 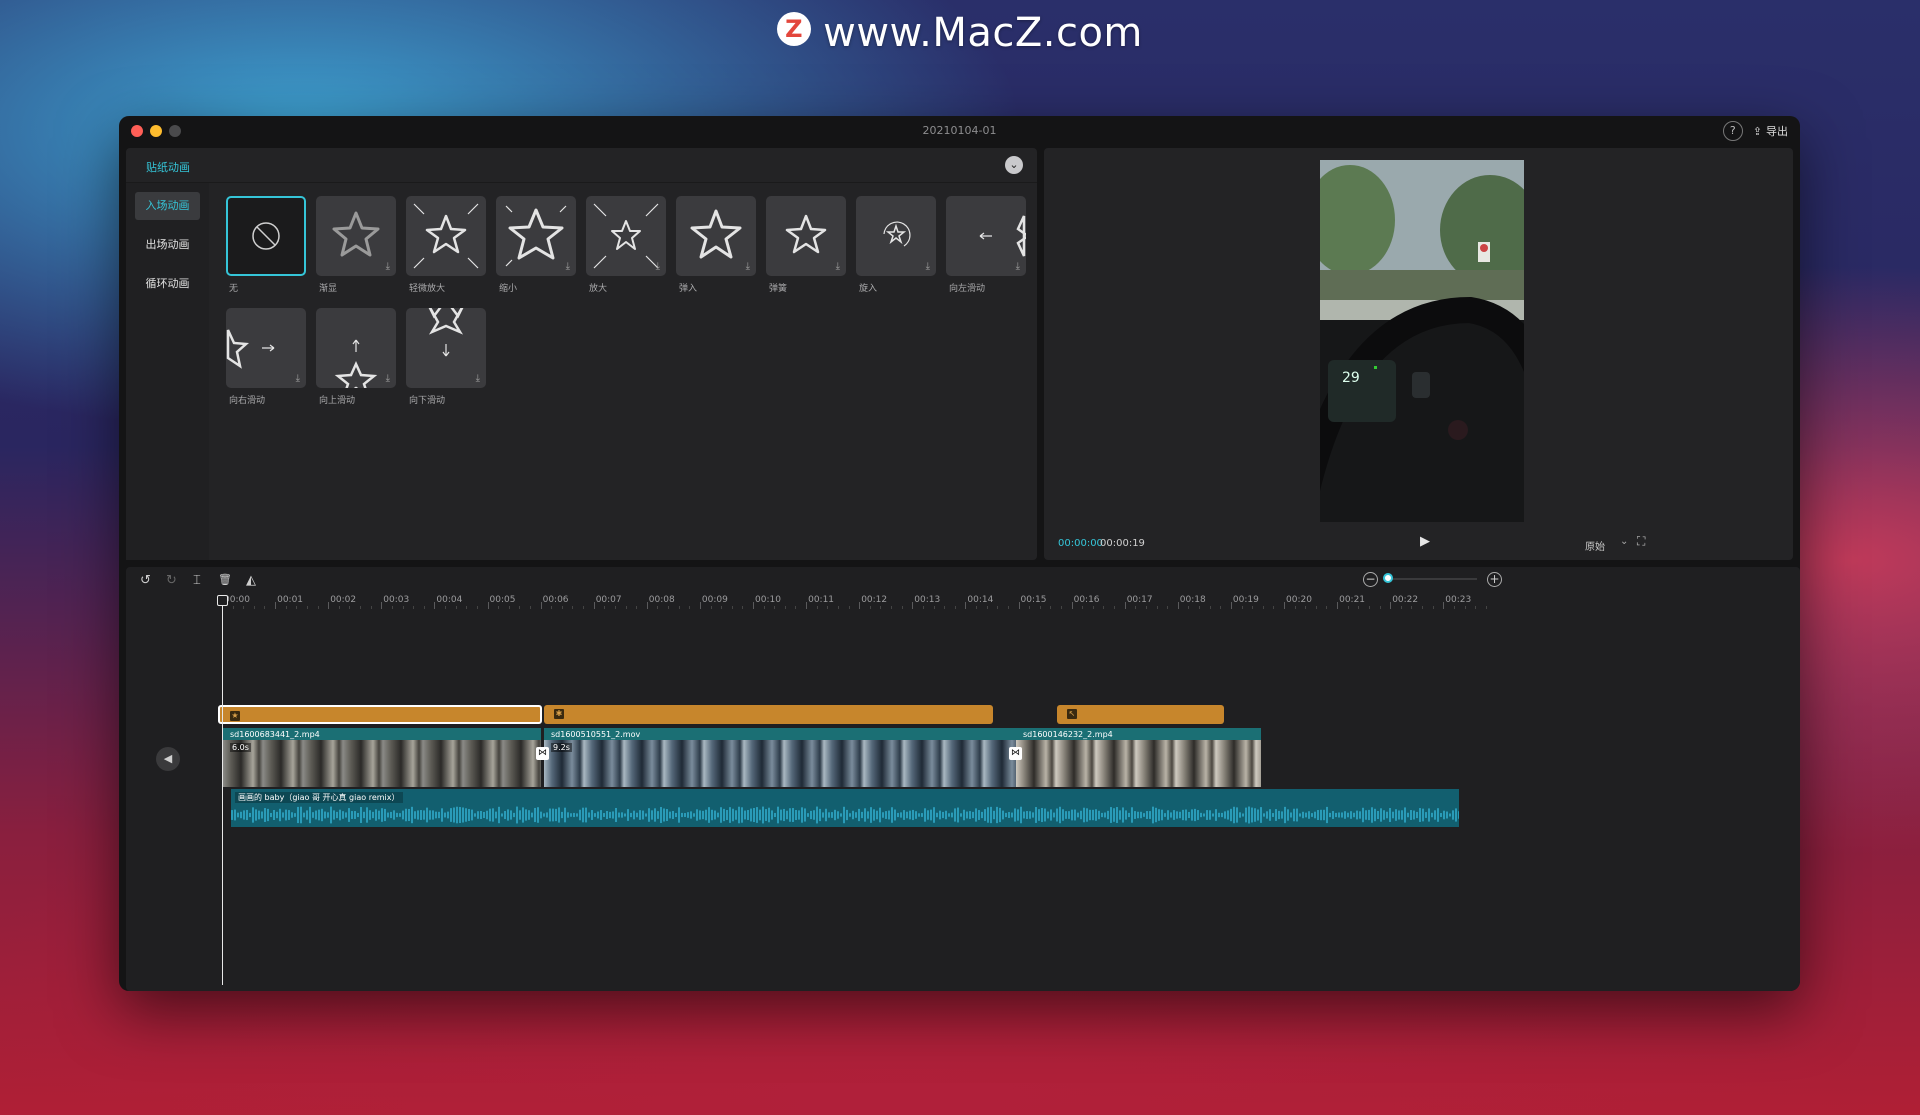 I want to click on preset-slide-down: ⤓, so click(x=446, y=348).